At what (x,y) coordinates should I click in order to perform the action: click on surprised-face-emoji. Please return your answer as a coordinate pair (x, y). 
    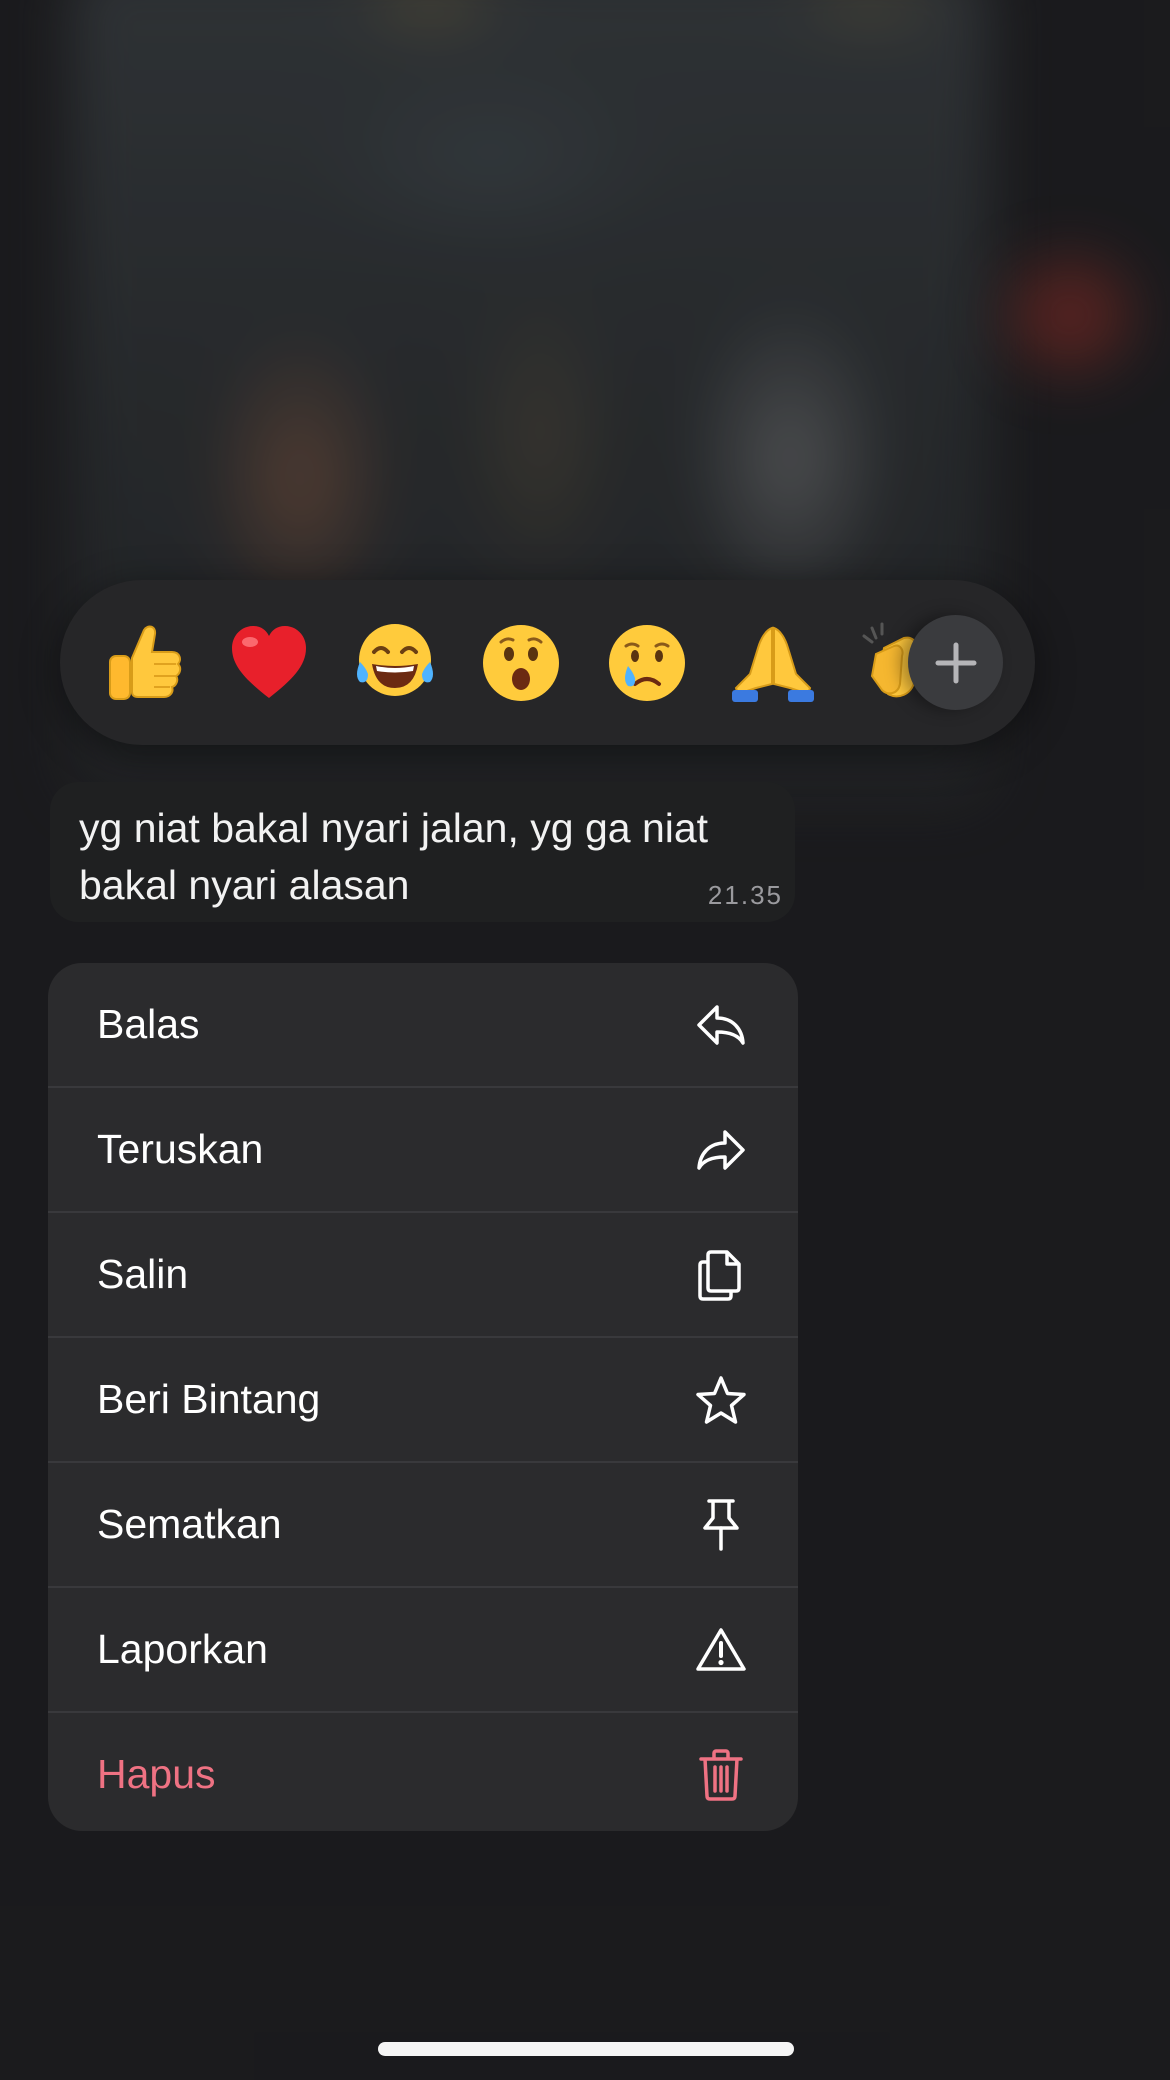
    Looking at the image, I should click on (521, 663).